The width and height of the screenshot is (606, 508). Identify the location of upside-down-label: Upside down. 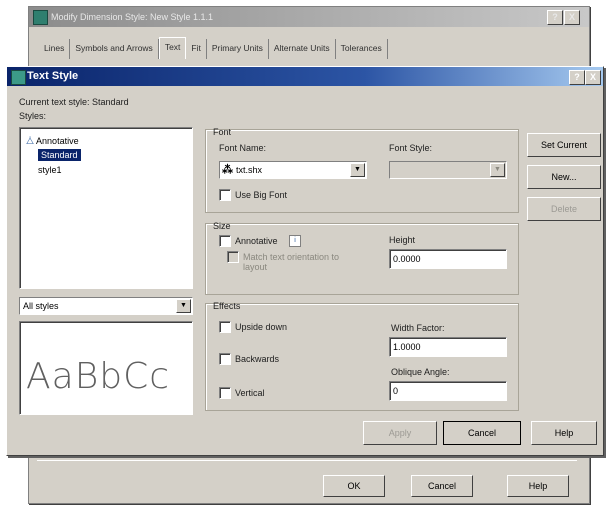
(261, 327).